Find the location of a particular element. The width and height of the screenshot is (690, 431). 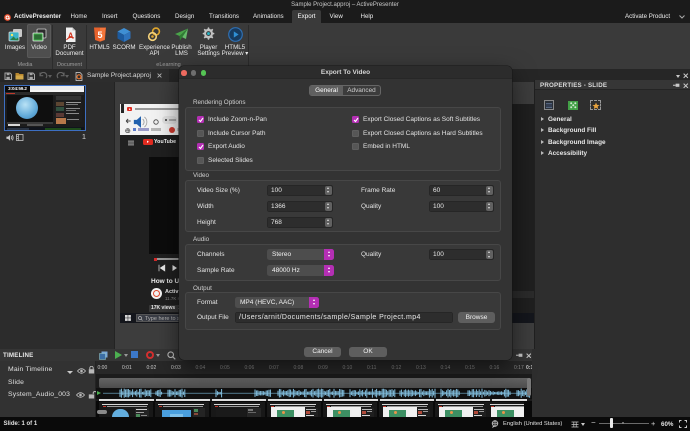

svg-text: 5 is located at coordinates (99, 35).